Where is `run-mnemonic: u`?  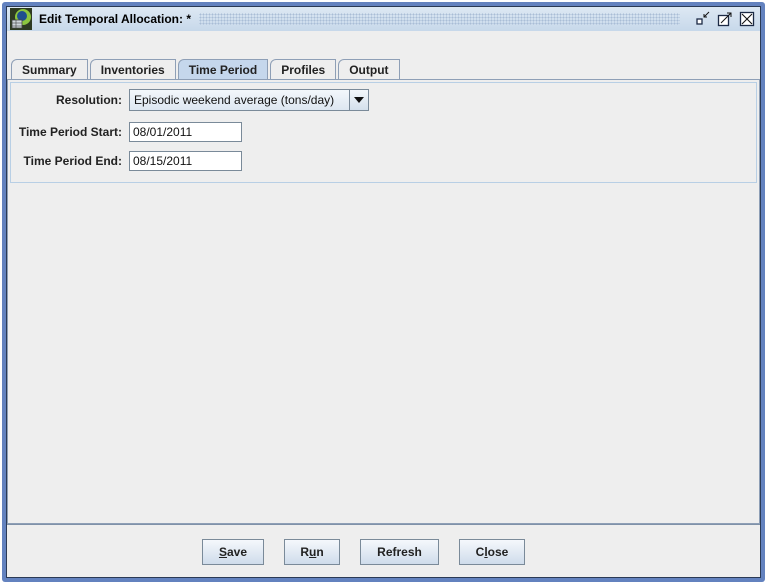 run-mnemonic: u is located at coordinates (312, 552).